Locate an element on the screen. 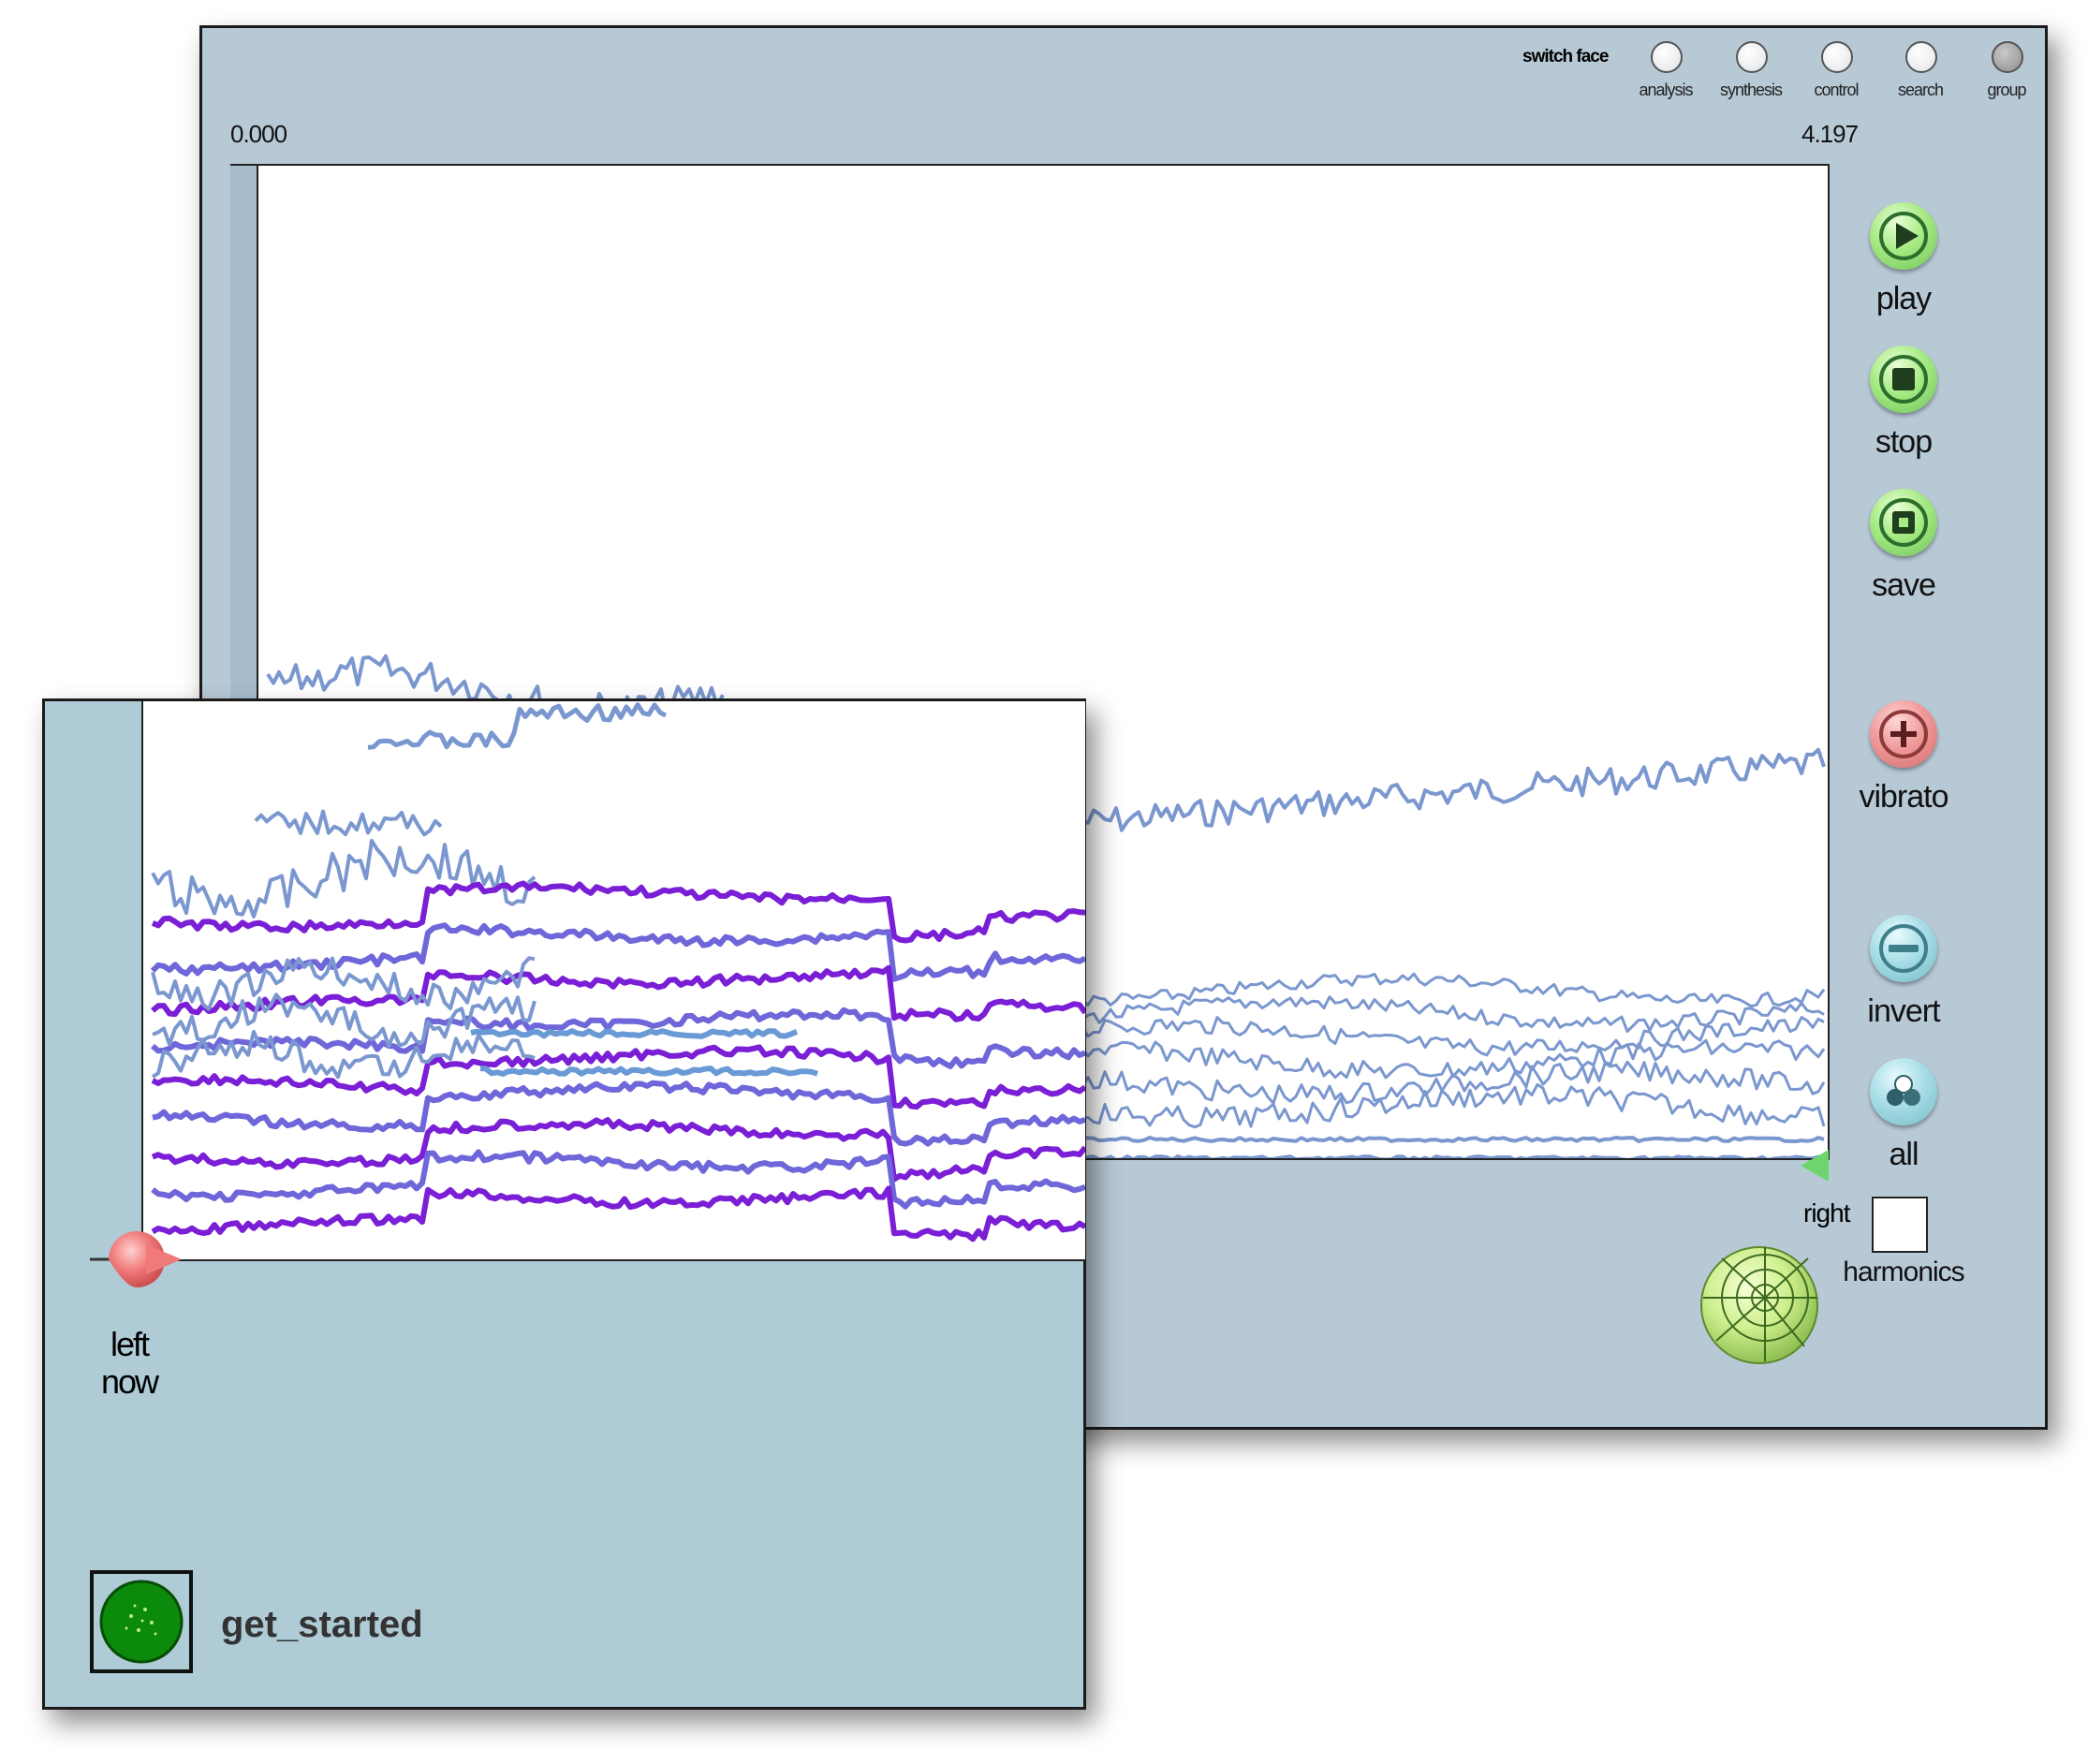 The width and height of the screenshot is (2088, 1764). face-label-search: search is located at coordinates (1920, 90).